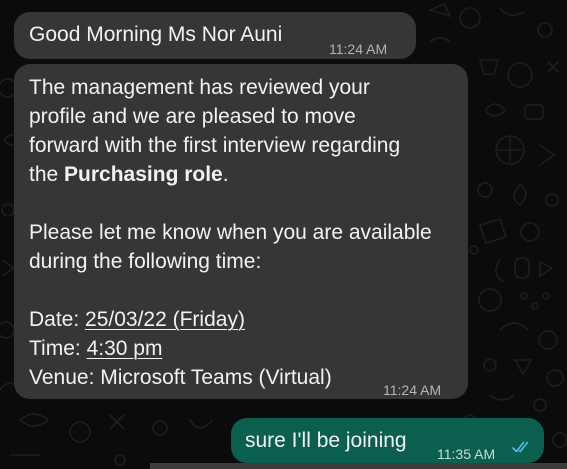 Image resolution: width=567 pixels, height=469 pixels. I want to click on message-line: profile and we are pleased to move, so click(192, 116).